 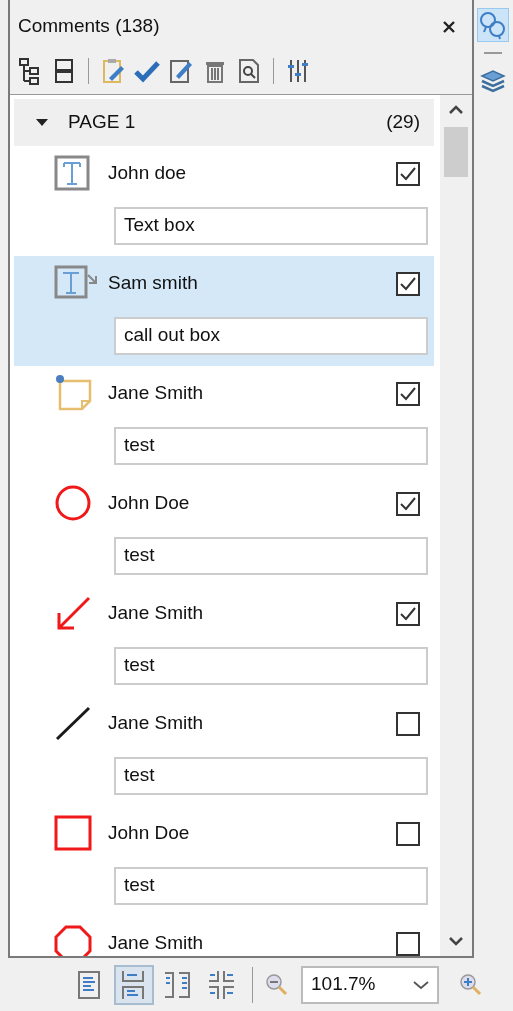 I want to click on selected-comment-row: Sam smith call out box, so click(x=224, y=310).